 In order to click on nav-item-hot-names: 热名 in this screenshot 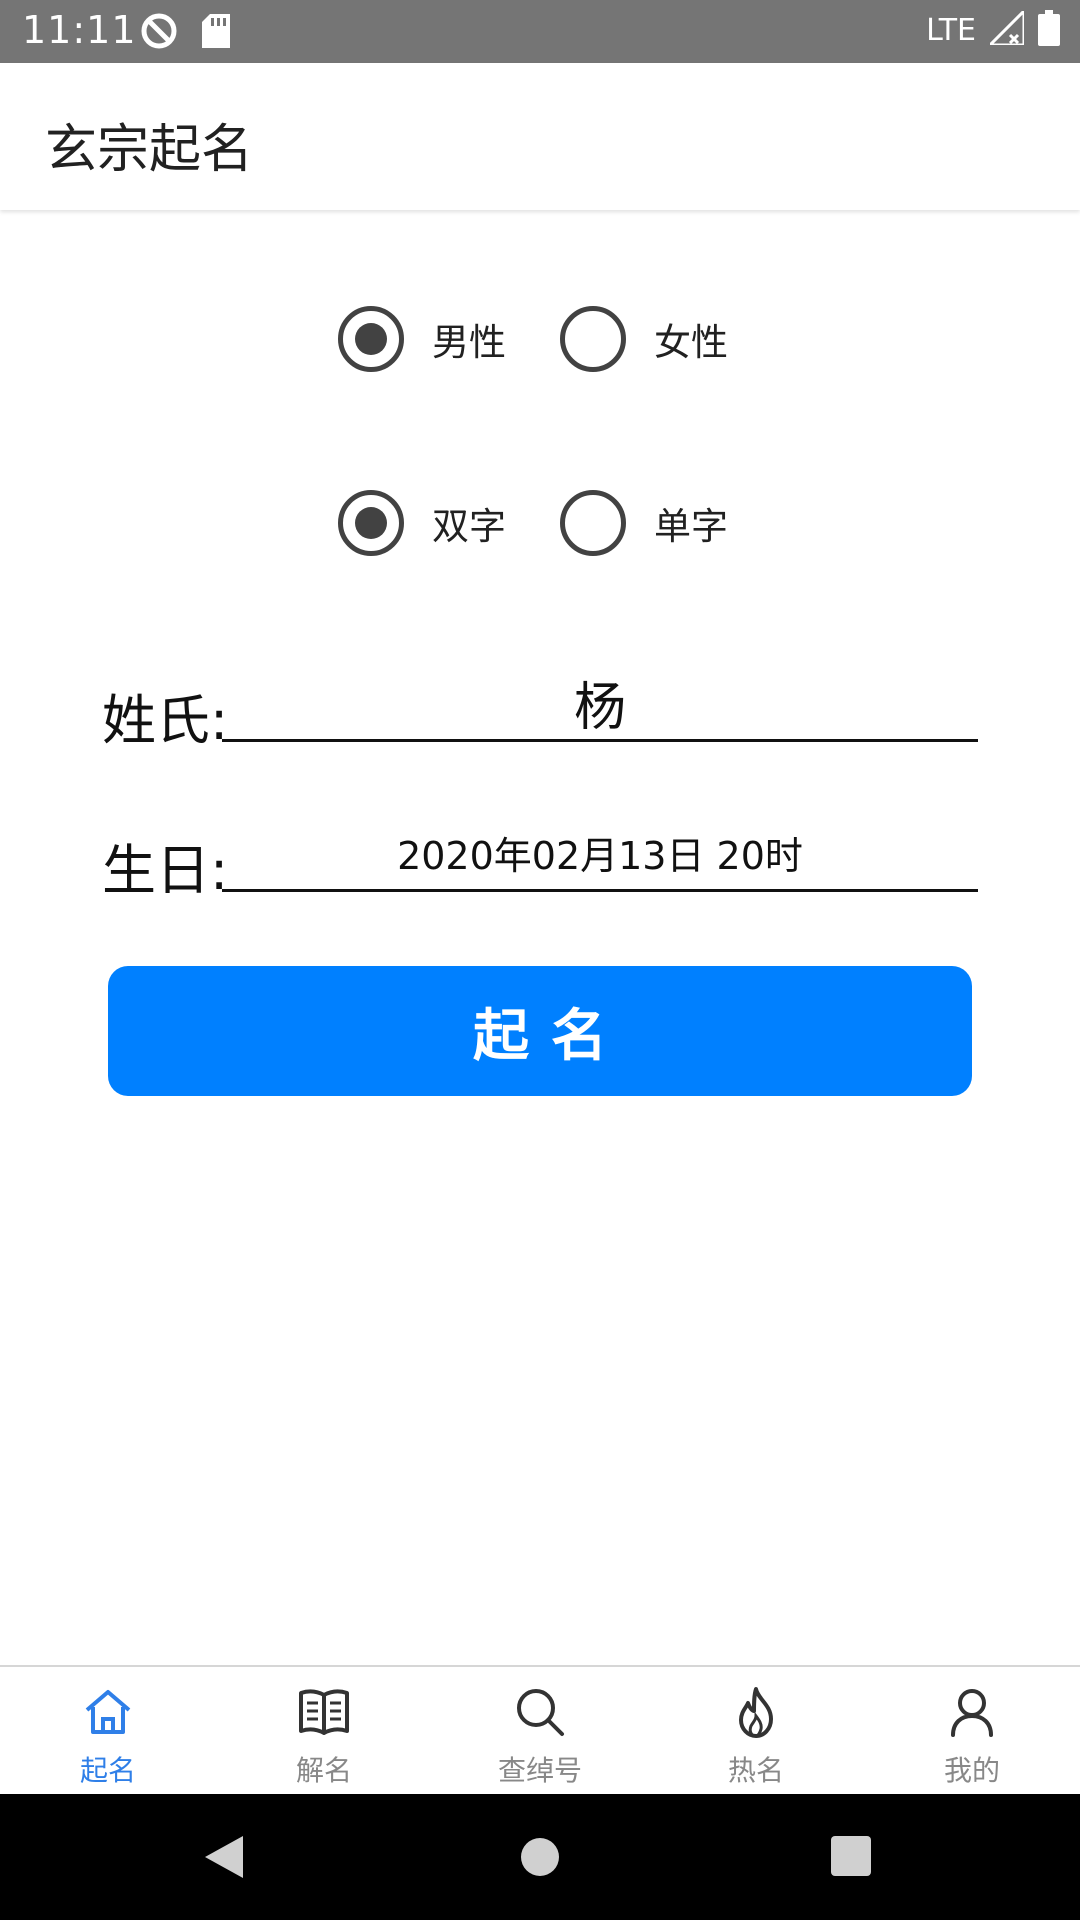, I will do `click(756, 1731)`.